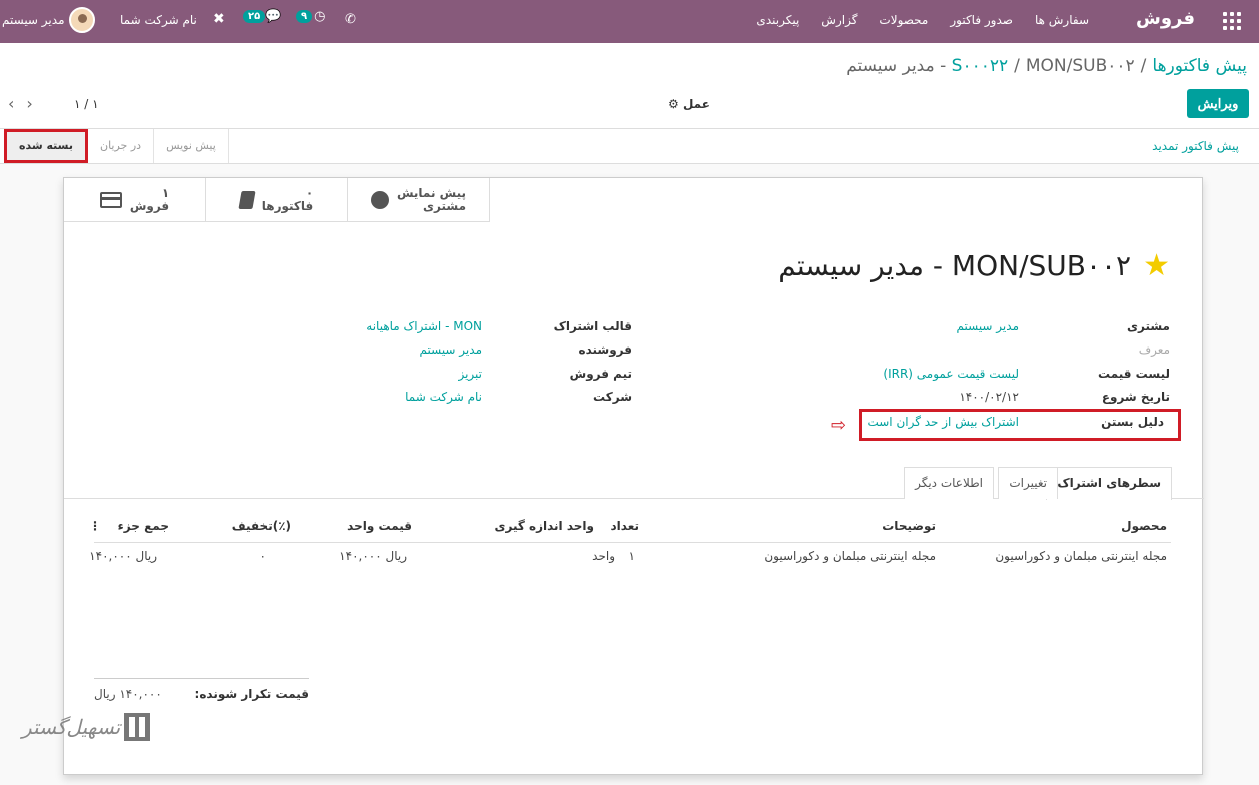 Image resolution: width=1259 pixels, height=785 pixels. I want to click on cell-description: مجله اینترنتی مبلمان و دکوراسیون, so click(850, 556).